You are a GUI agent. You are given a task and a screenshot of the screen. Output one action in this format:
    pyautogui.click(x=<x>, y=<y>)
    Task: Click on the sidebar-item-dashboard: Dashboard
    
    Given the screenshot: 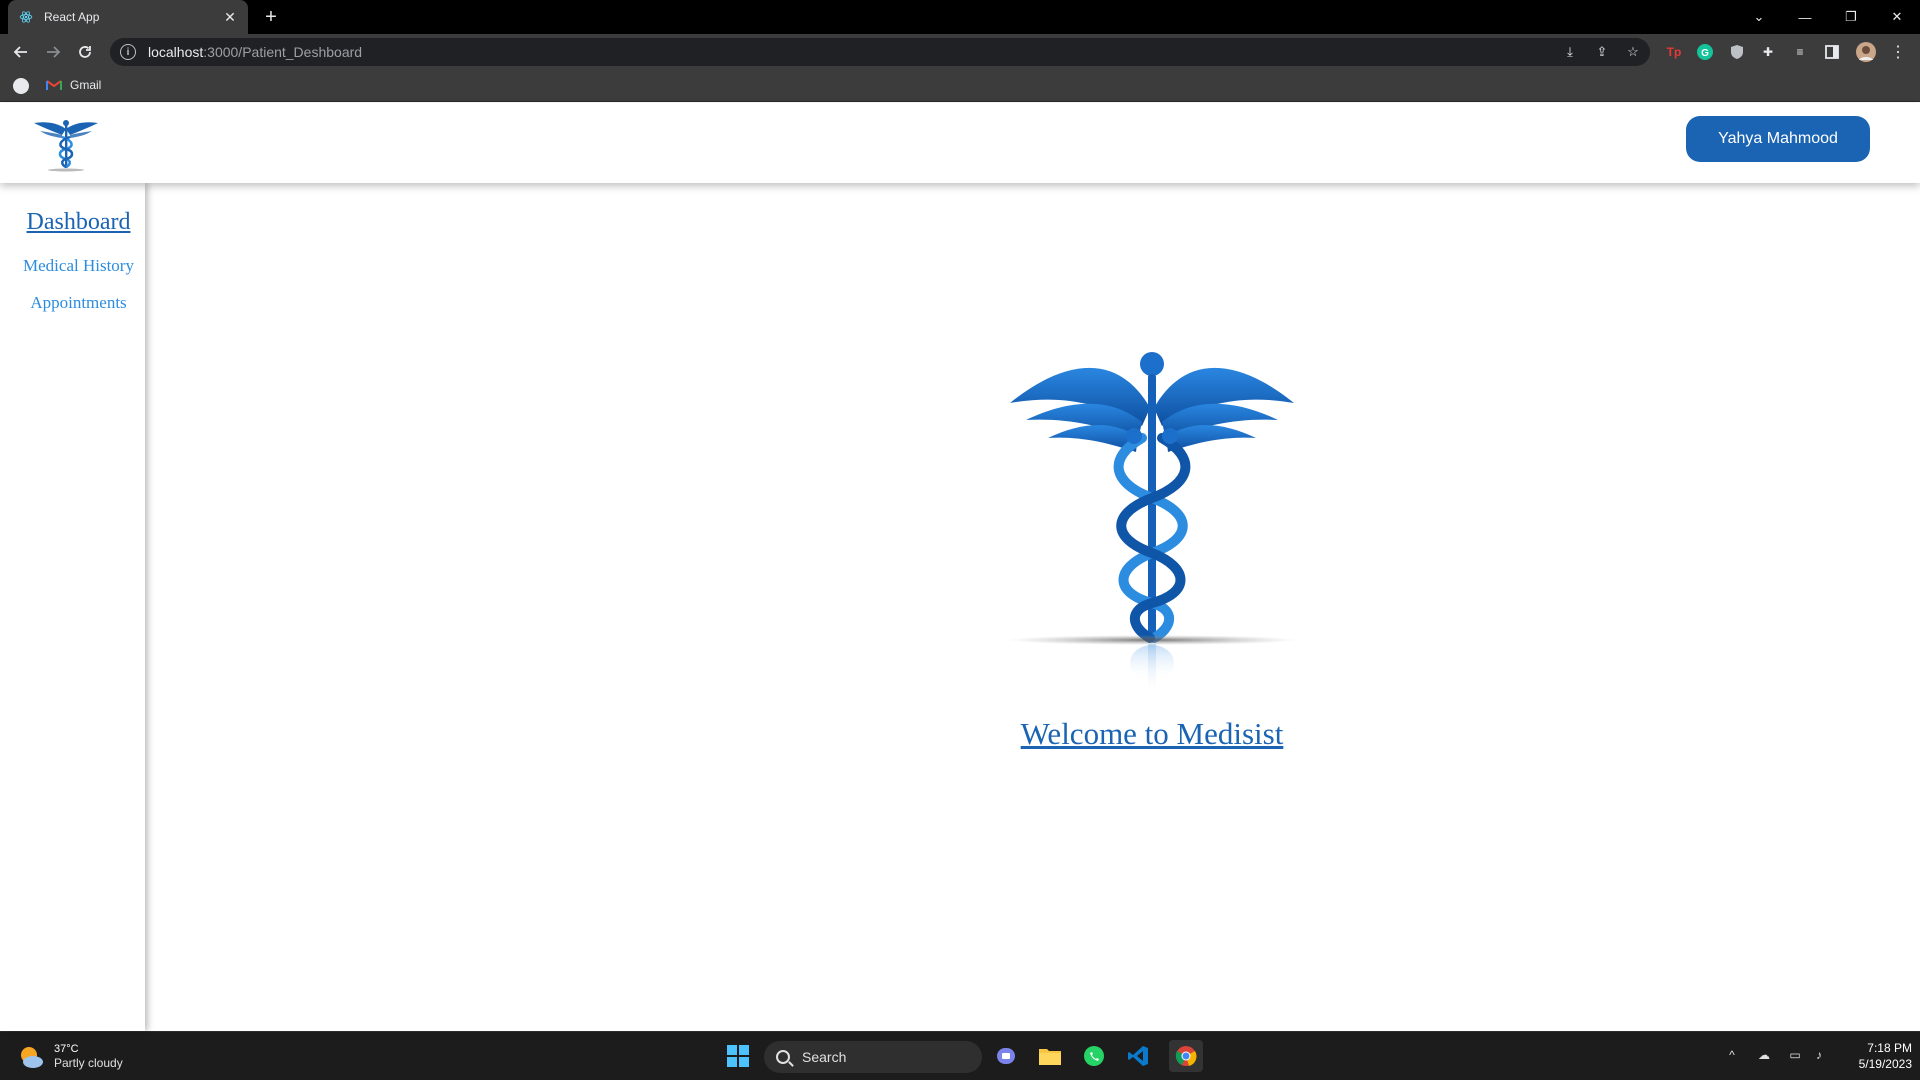 What is the action you would take?
    pyautogui.click(x=78, y=222)
    